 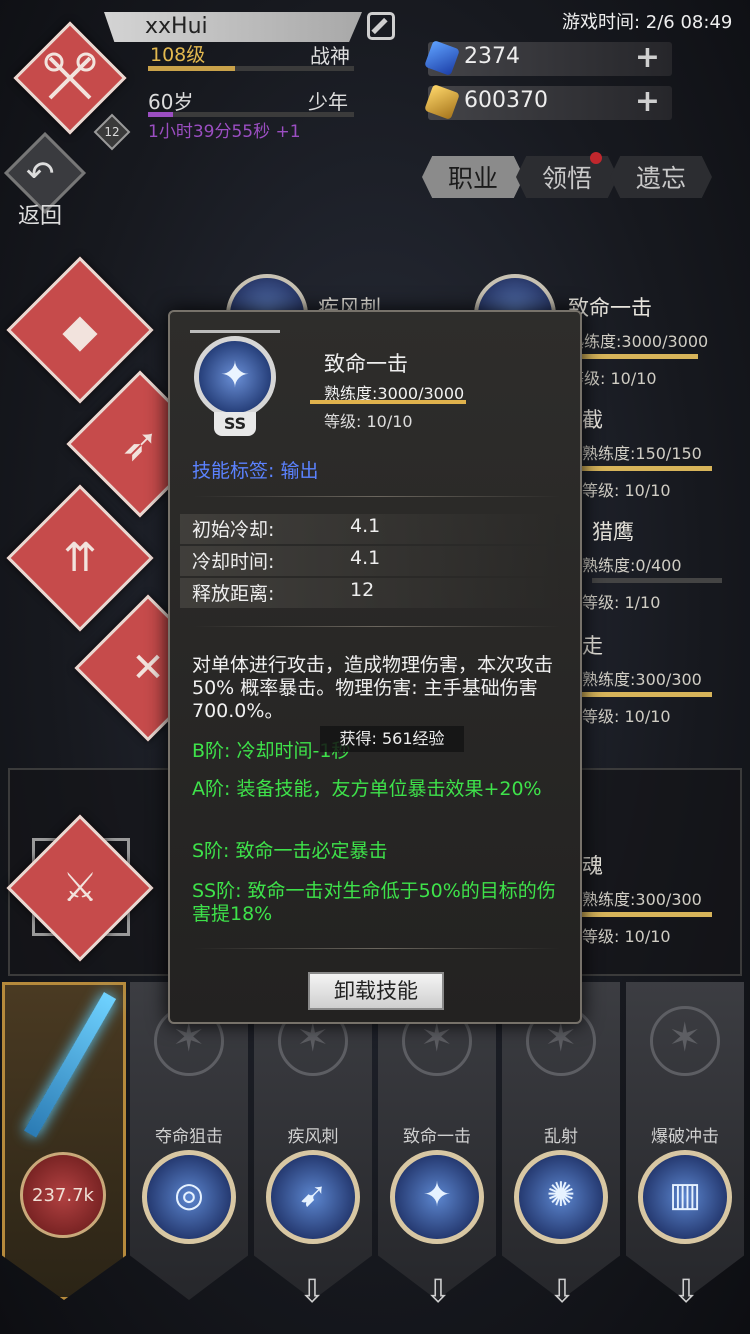 What do you see at coordinates (313, 1197) in the screenshot?
I see `gale-thrust-icon: ➹` at bounding box center [313, 1197].